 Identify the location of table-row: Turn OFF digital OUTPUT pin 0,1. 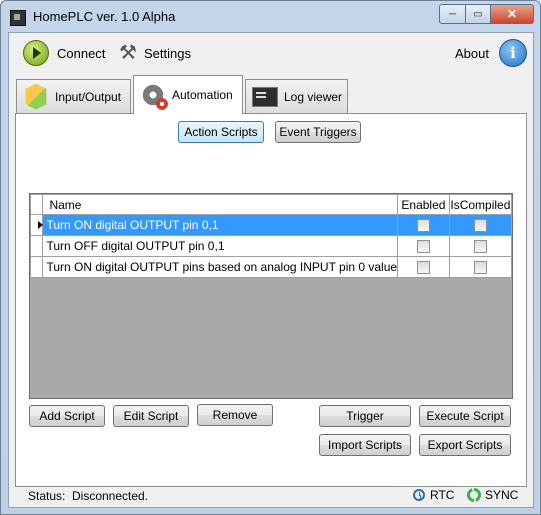
(271, 246).